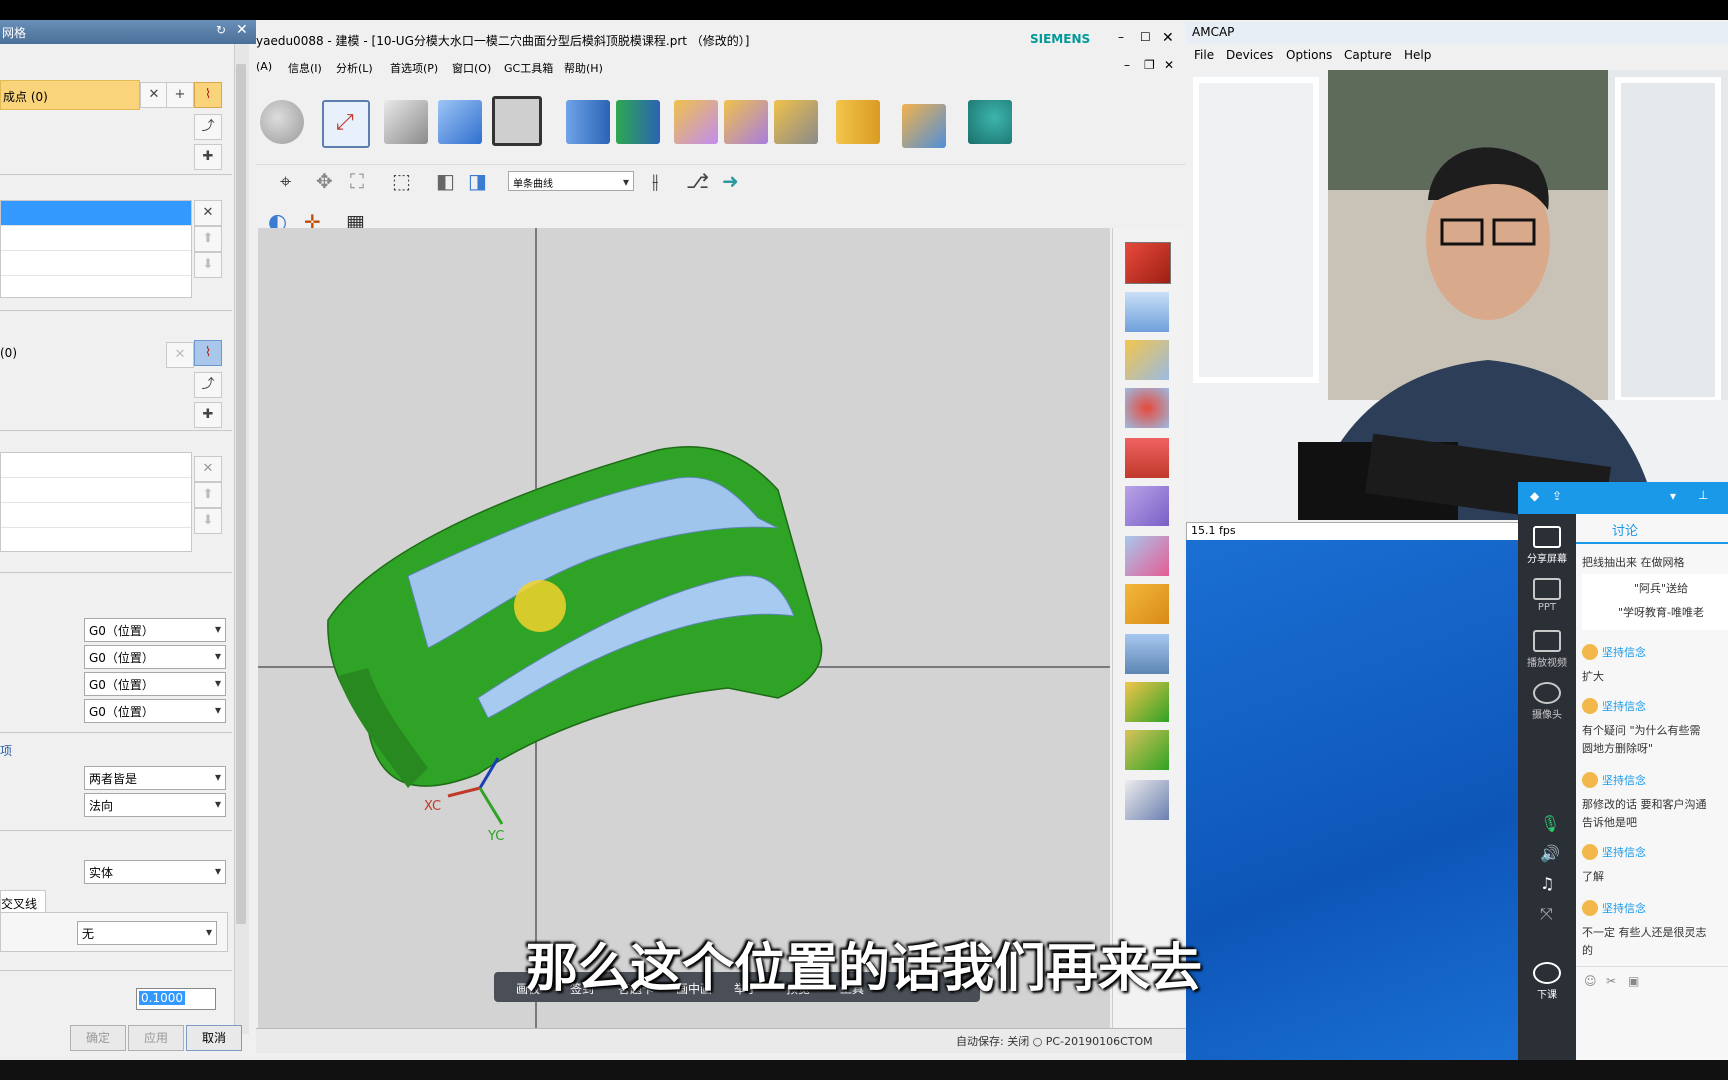 Image resolution: width=1728 pixels, height=1080 pixels. Describe the element at coordinates (1547, 595) in the screenshot. I see `ppt-button: PPT` at that location.